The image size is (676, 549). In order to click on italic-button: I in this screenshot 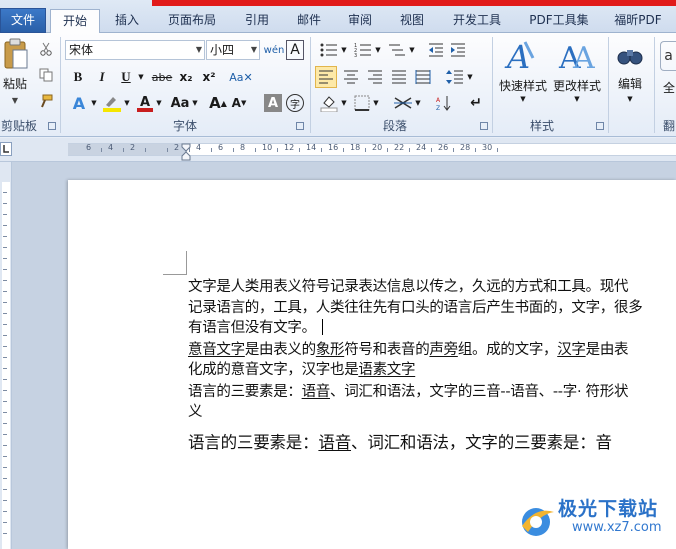, I will do `click(102, 77)`.